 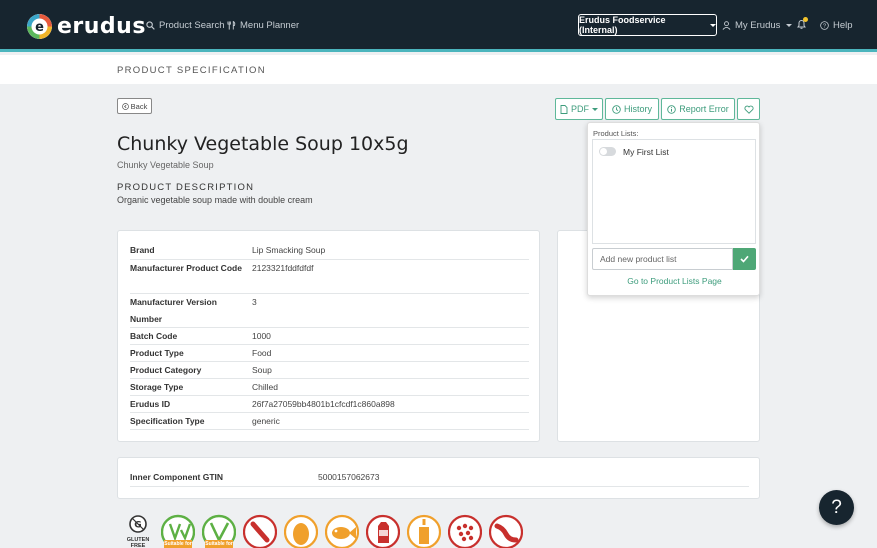 I want to click on back-button: Back, so click(x=134, y=106).